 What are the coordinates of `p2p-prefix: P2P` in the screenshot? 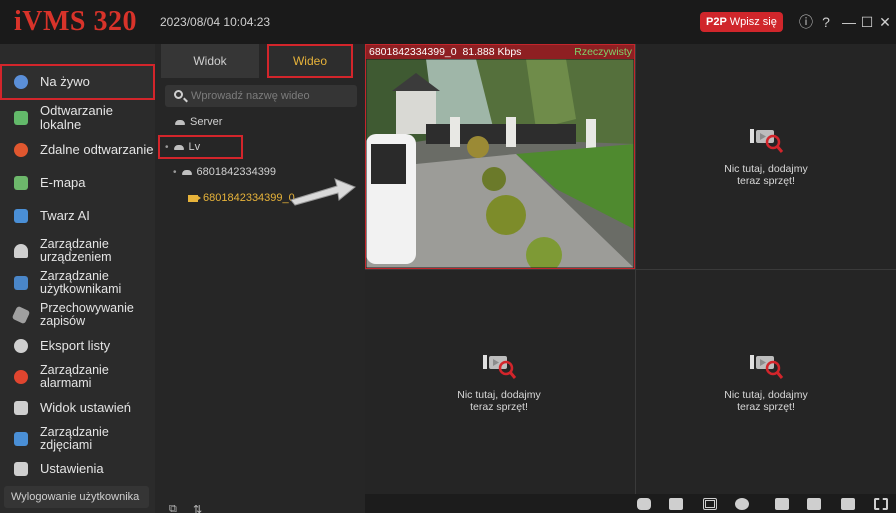 It's located at (716, 22).